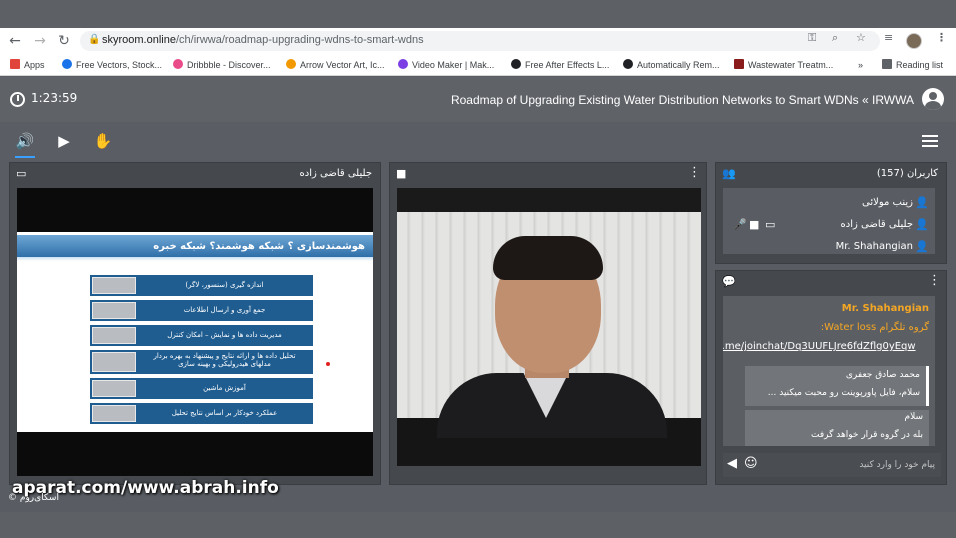 Image resolution: width=956 pixels, height=538 pixels. What do you see at coordinates (819, 346) in the screenshot?
I see `telegram-link: //t.me/joinchat/Dq3UUFLJre6fdZflg0yEqw` at bounding box center [819, 346].